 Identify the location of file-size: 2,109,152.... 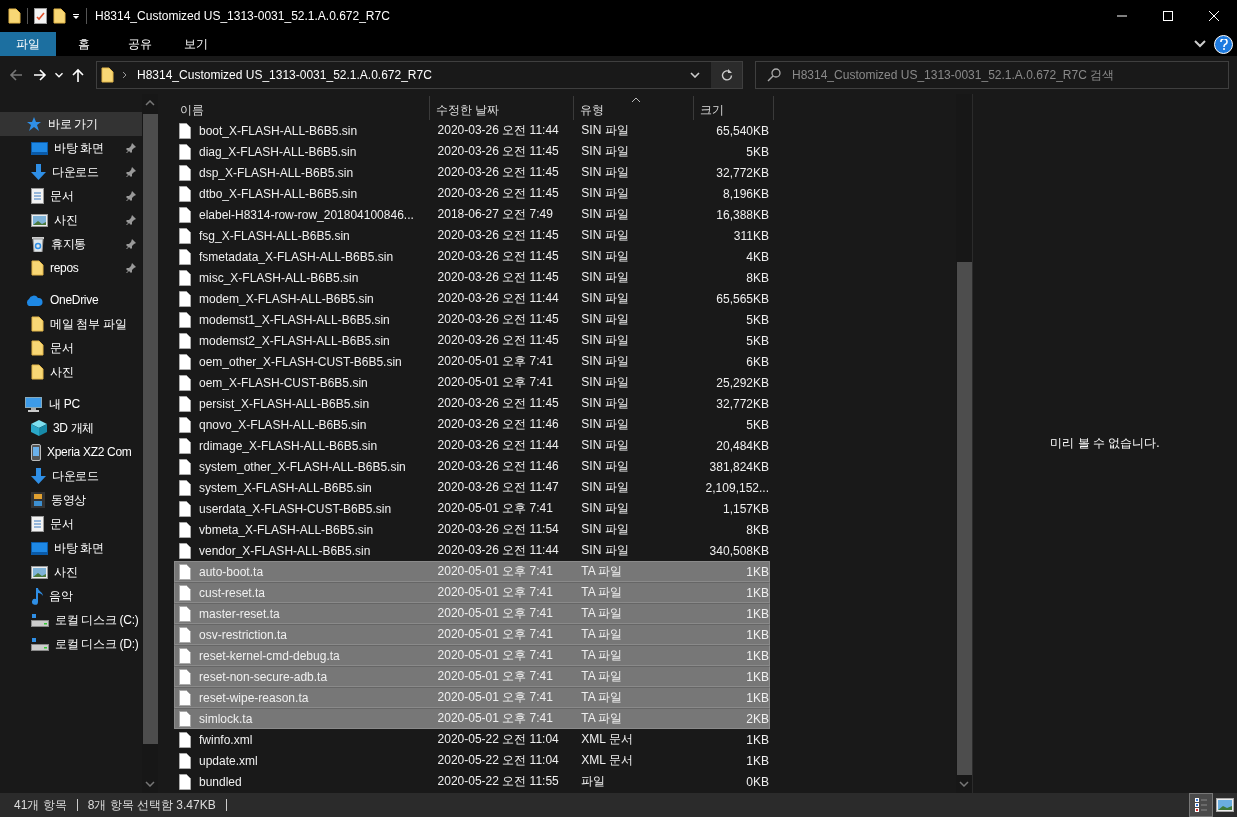
(736, 487).